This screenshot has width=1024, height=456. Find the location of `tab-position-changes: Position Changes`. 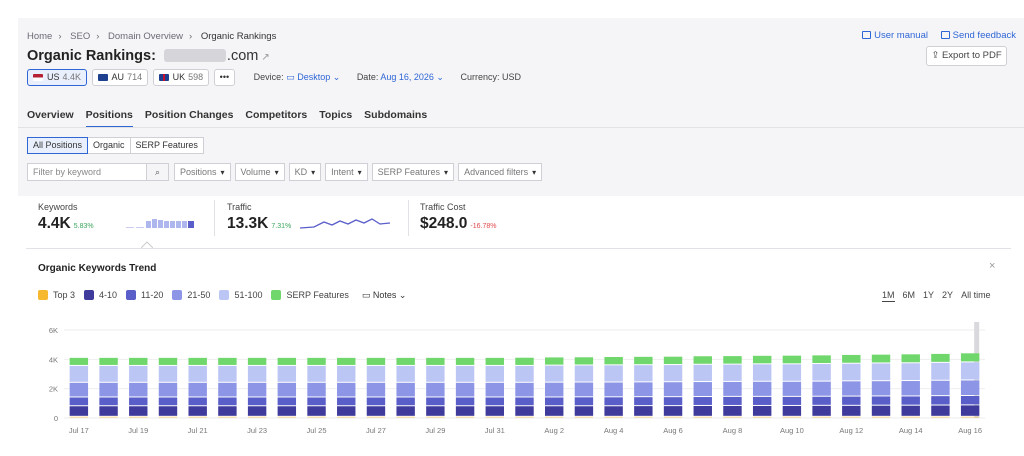

tab-position-changes: Position Changes is located at coordinates (189, 117).